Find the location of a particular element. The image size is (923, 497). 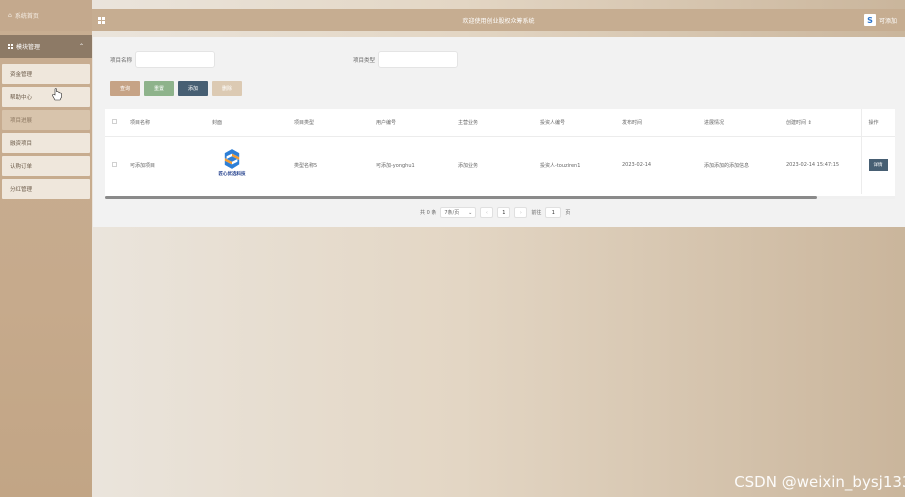

page-size-value: 7条/页 is located at coordinates (452, 213).